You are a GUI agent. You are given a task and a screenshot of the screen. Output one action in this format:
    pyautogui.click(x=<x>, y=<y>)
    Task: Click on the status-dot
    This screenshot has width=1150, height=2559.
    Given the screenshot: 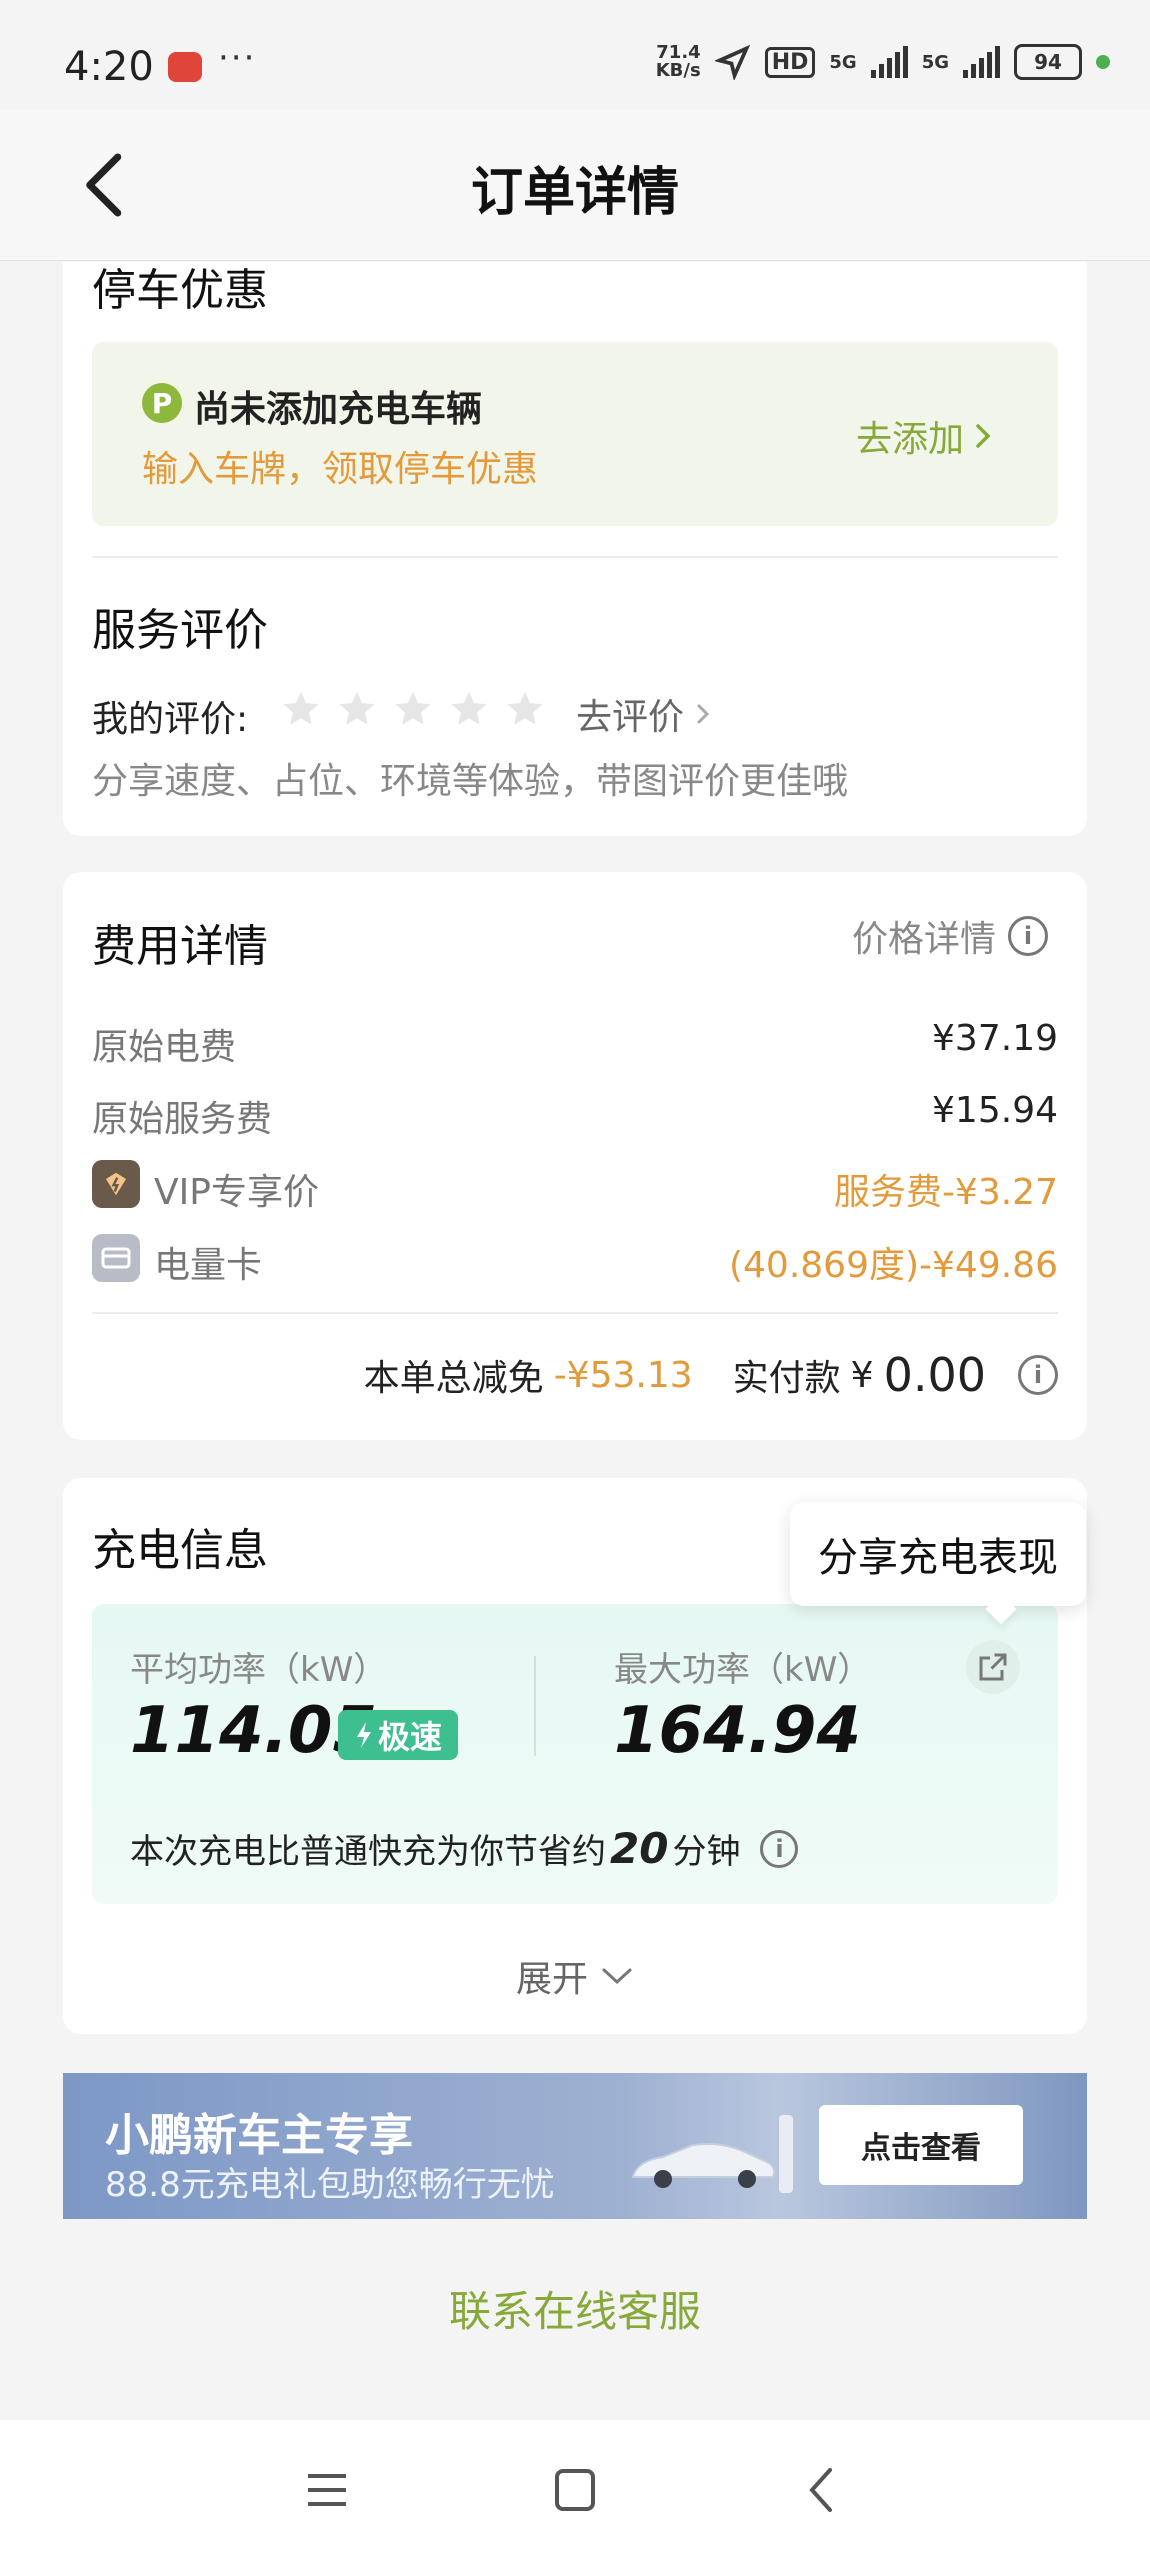 What is the action you would take?
    pyautogui.click(x=1103, y=62)
    